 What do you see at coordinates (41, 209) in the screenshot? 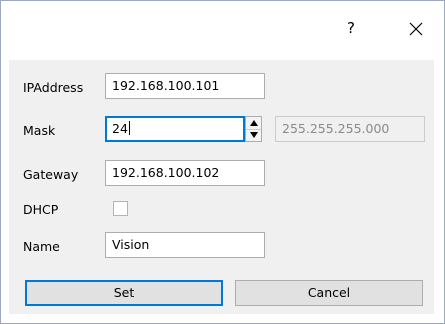
I see `dhcp-label: DHCP` at bounding box center [41, 209].